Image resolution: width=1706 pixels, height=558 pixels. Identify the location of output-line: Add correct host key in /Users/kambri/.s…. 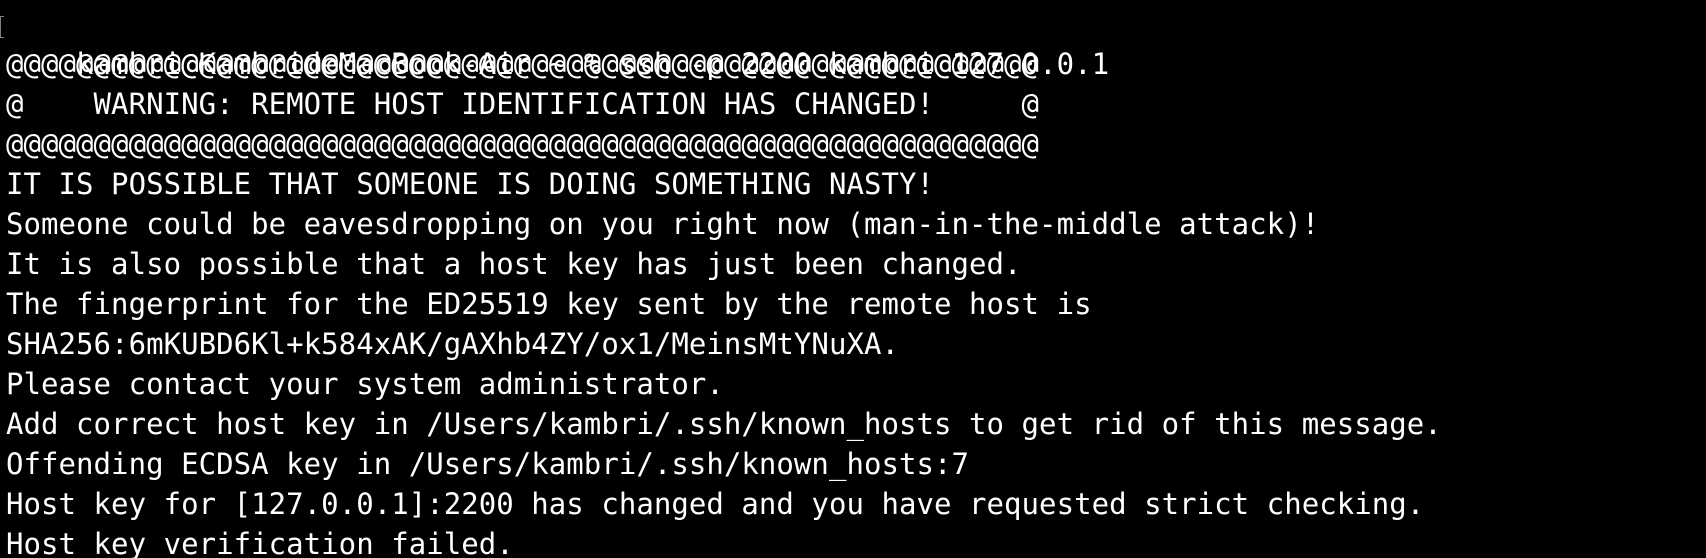
(724, 424).